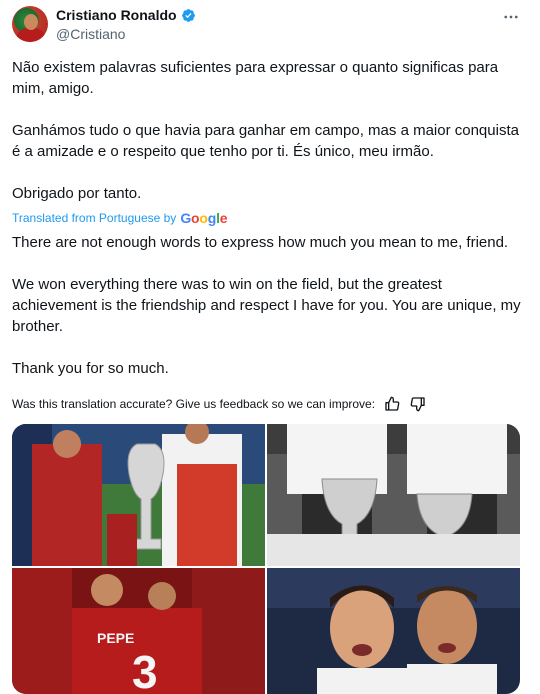 Image resolution: width=540 pixels, height=694 pixels. I want to click on thumbs-down-icon, so click(418, 404).